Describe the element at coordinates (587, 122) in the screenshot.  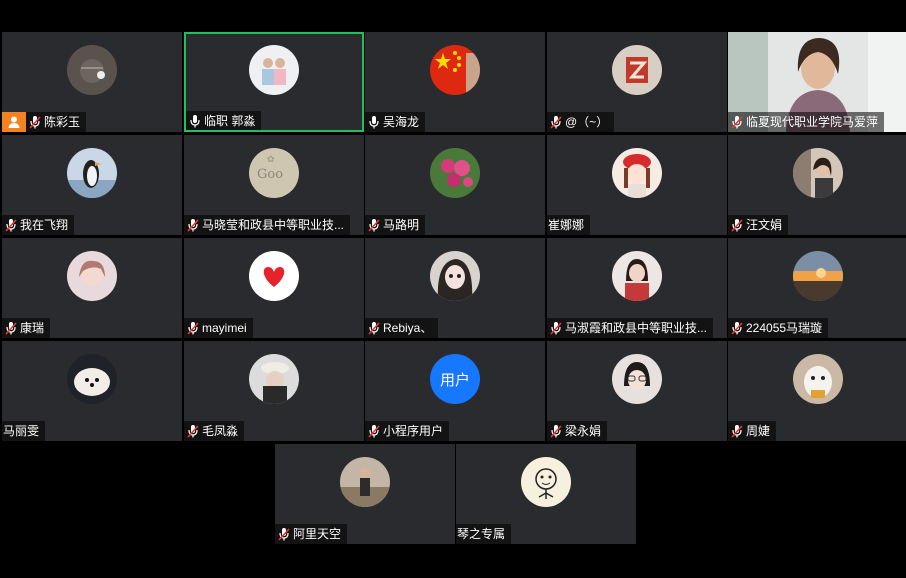
I see `participant-name: @（~）` at that location.